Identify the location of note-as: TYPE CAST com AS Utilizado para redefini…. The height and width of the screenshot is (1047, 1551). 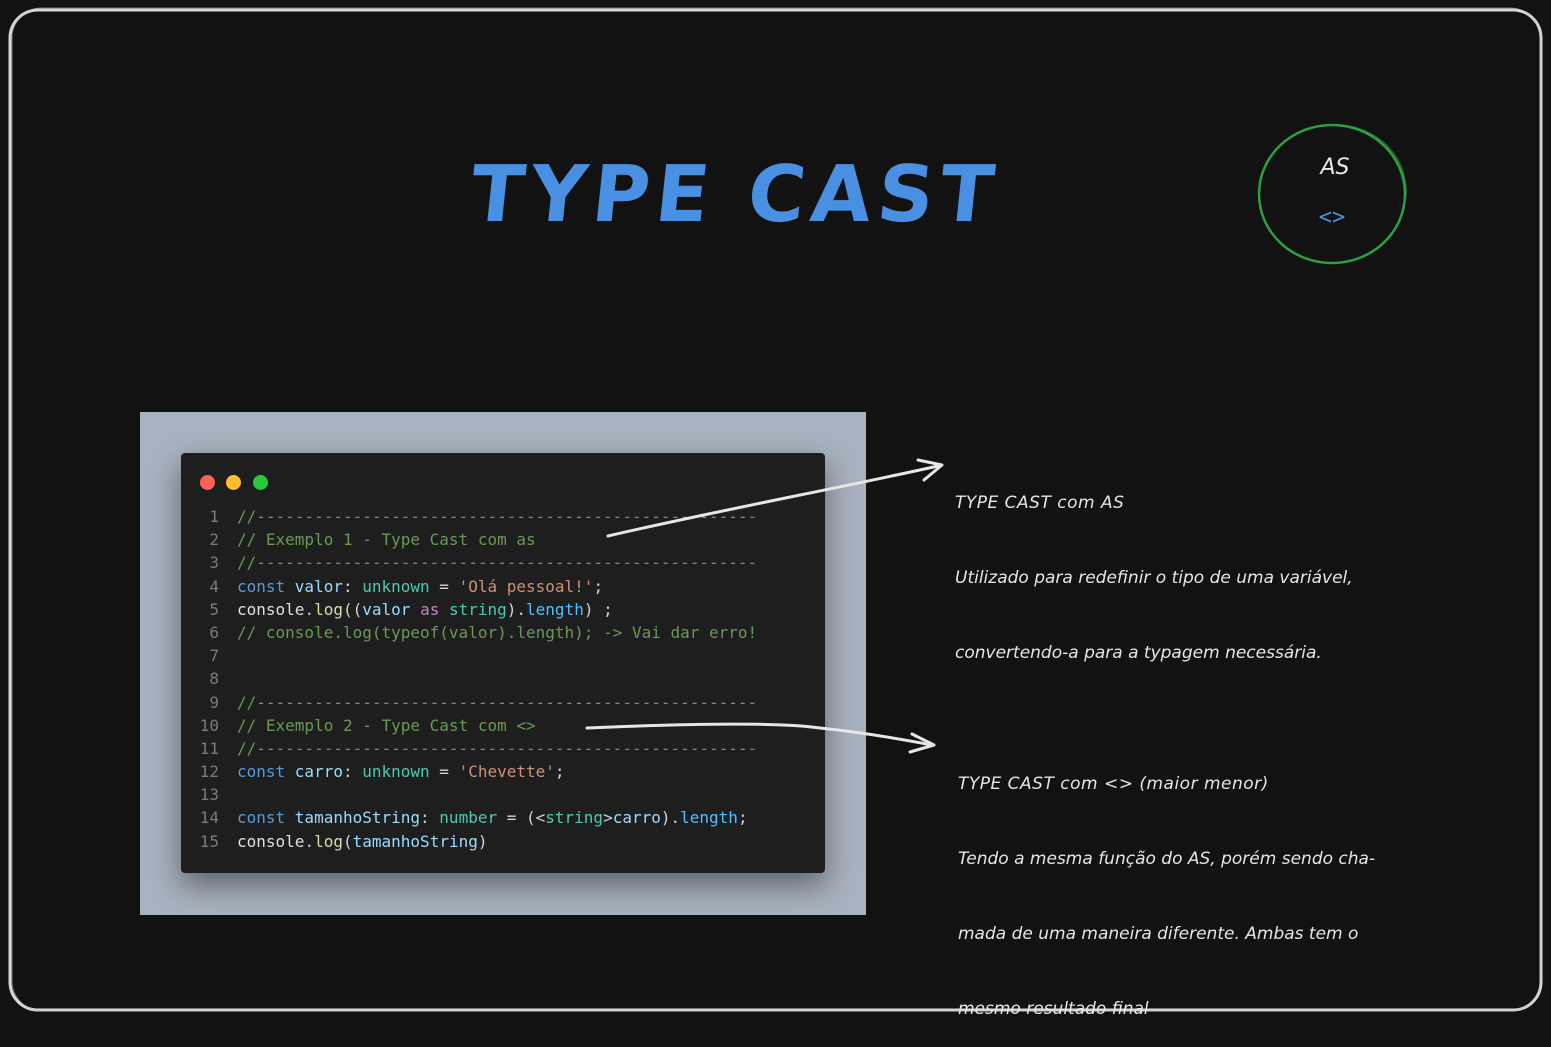
(1154, 566).